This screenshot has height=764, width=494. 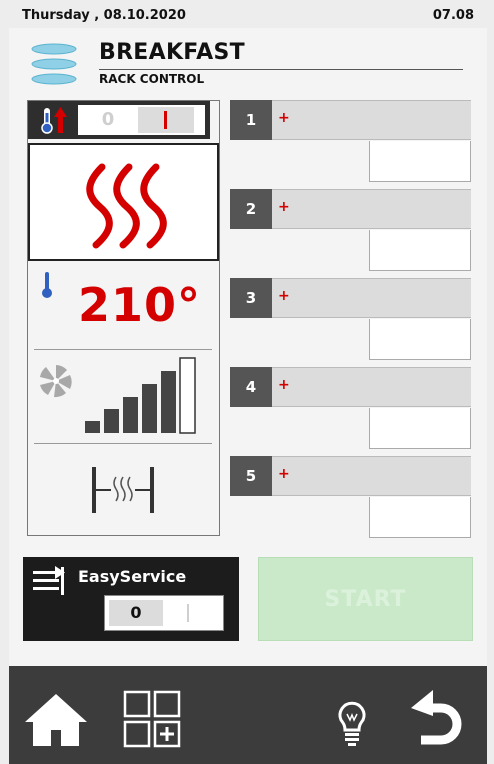 What do you see at coordinates (47, 285) in the screenshot?
I see `thermometer-icon` at bounding box center [47, 285].